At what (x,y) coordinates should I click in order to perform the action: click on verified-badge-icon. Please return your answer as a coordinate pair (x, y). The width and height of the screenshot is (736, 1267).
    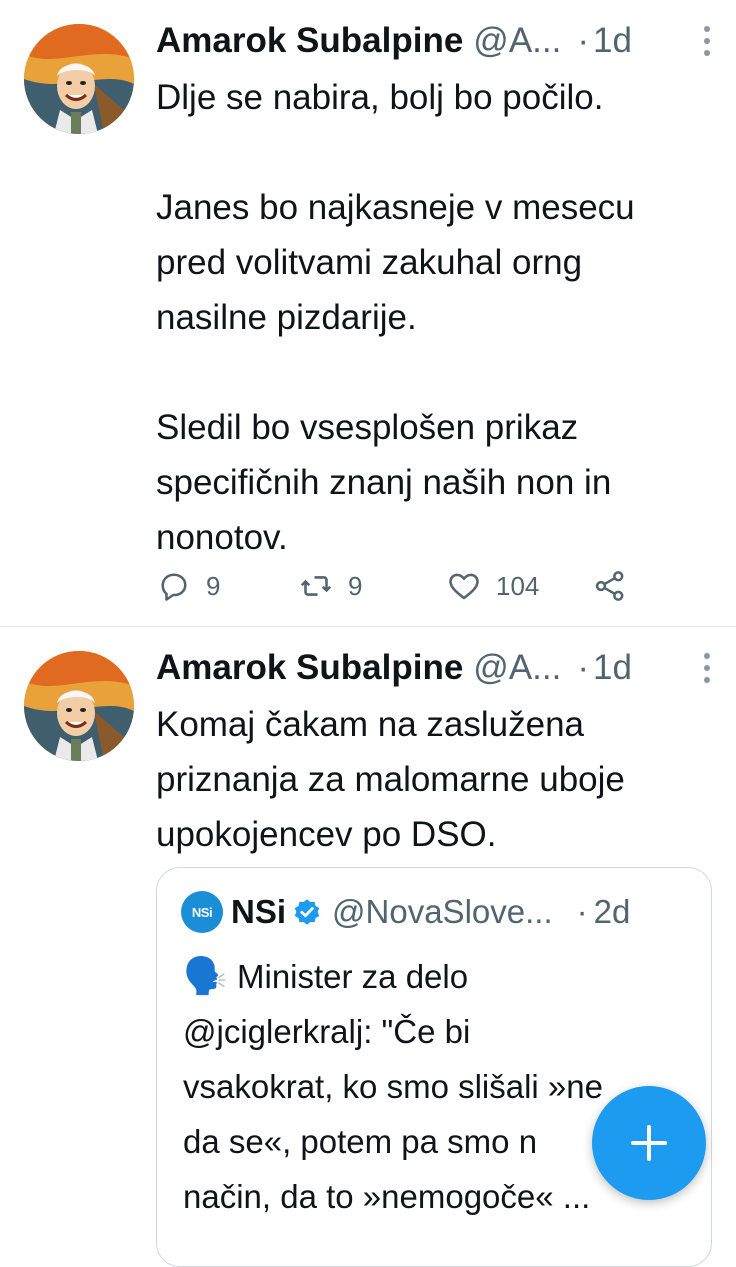
    Looking at the image, I should click on (307, 912).